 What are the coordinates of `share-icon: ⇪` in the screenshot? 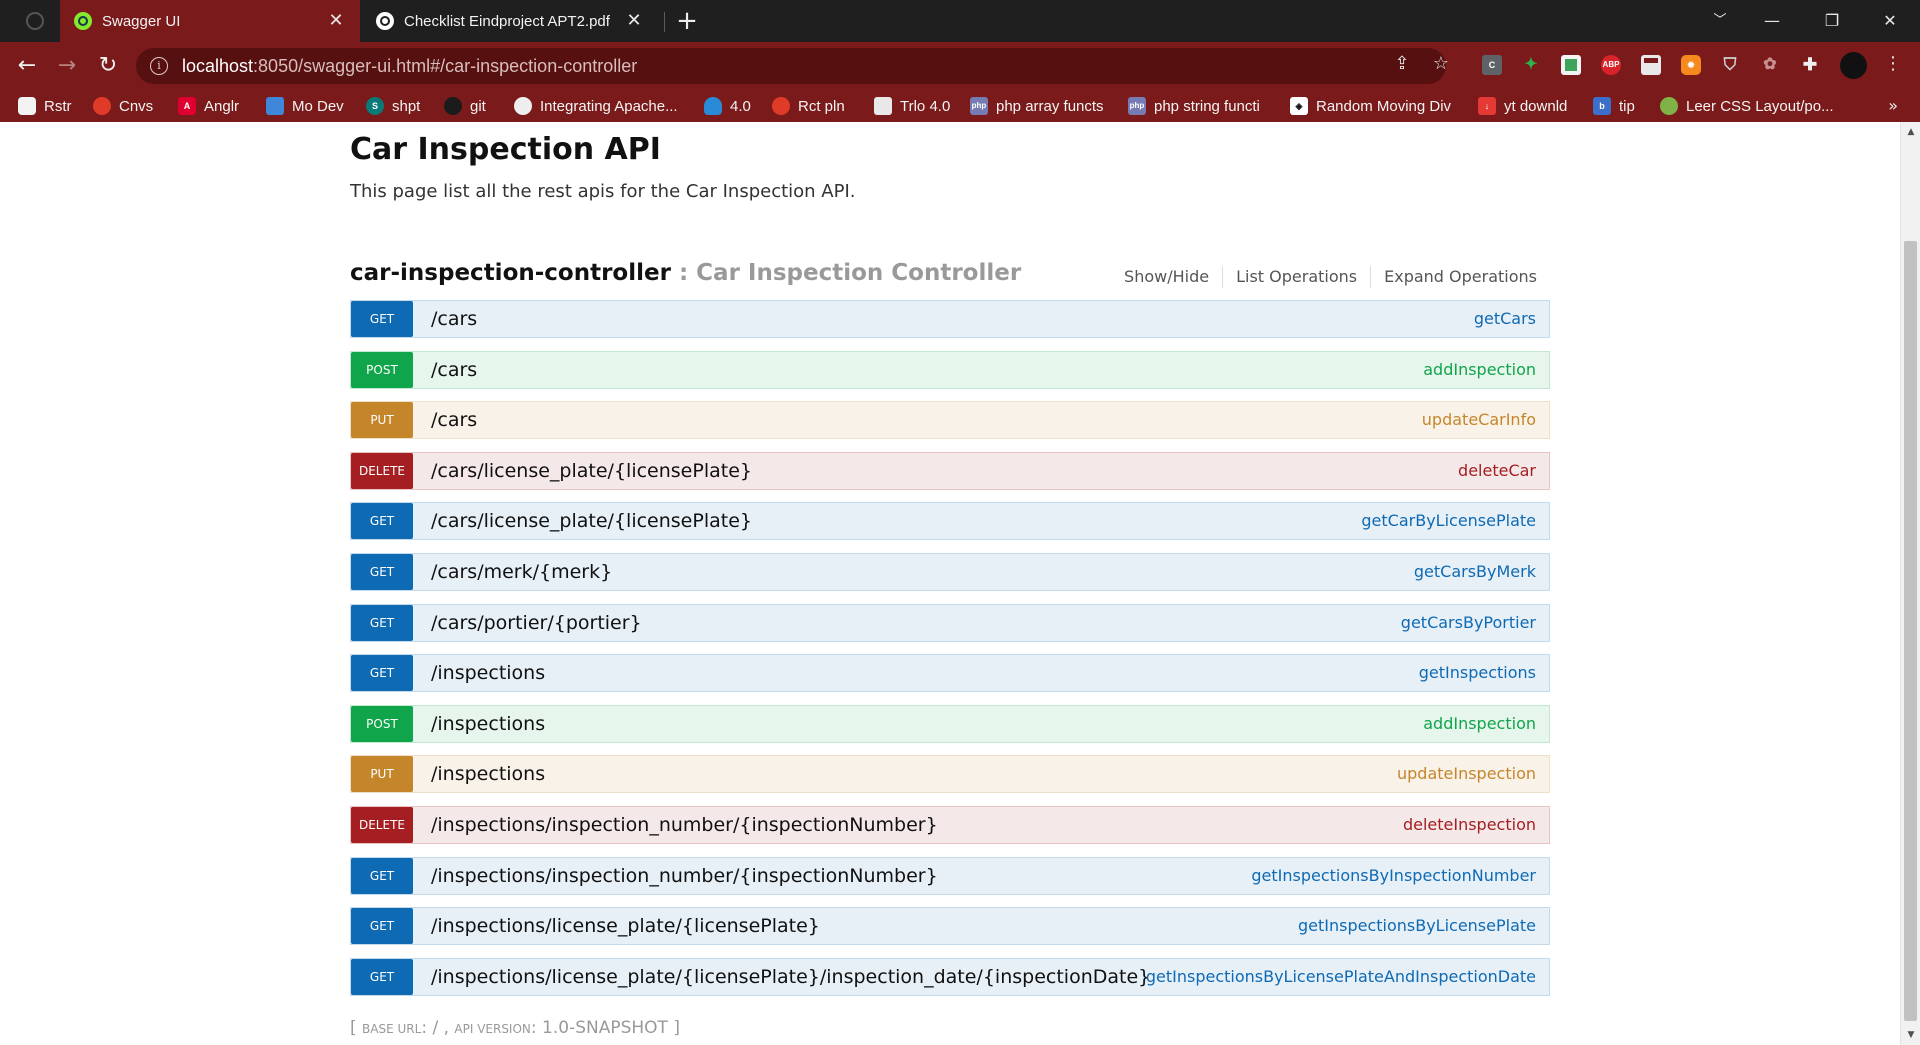 It's located at (1402, 64).